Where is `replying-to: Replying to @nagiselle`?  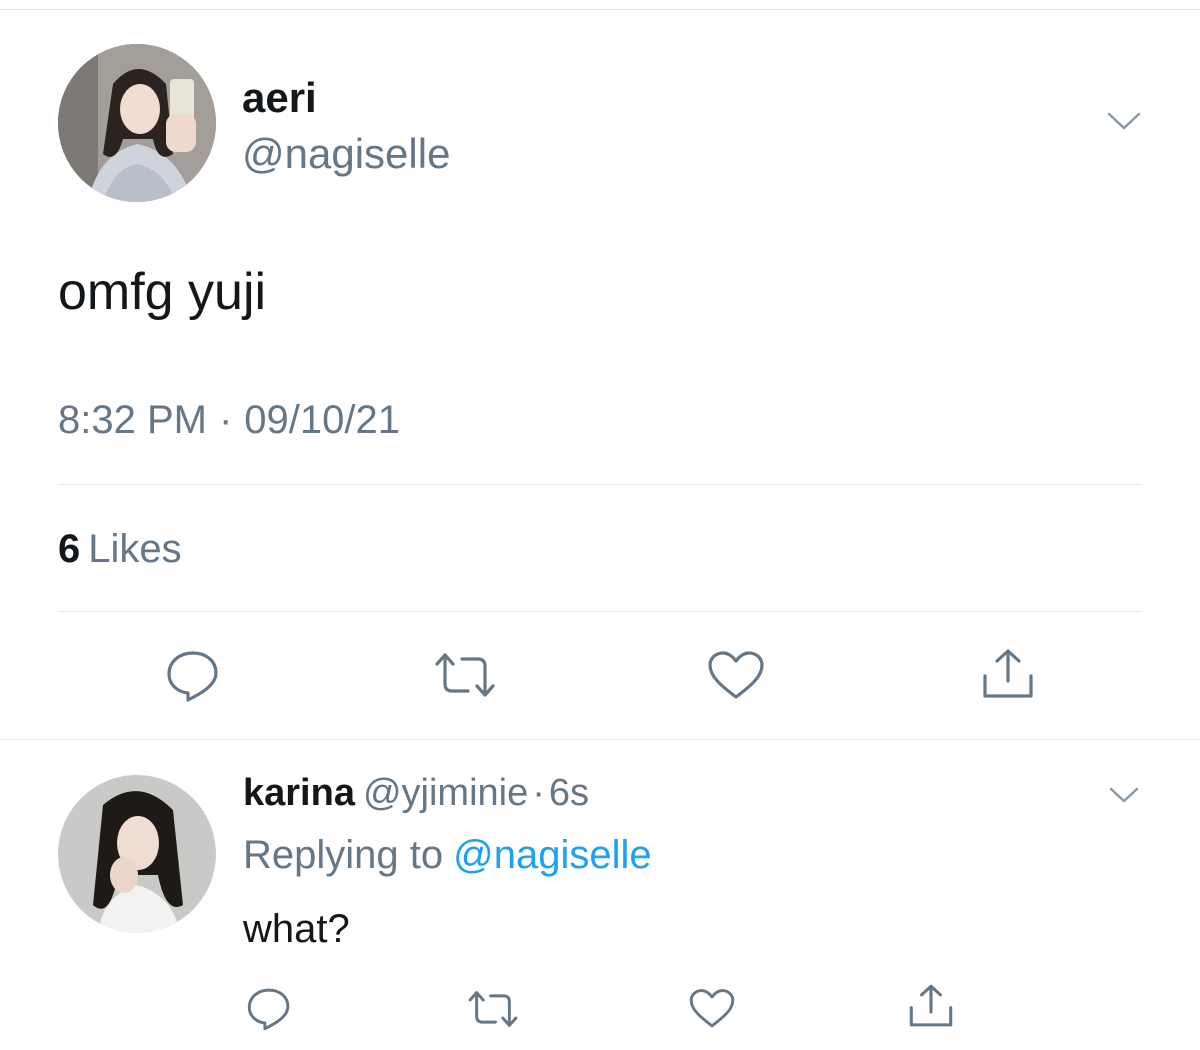 replying-to: Replying to @nagiselle is located at coordinates (447, 855).